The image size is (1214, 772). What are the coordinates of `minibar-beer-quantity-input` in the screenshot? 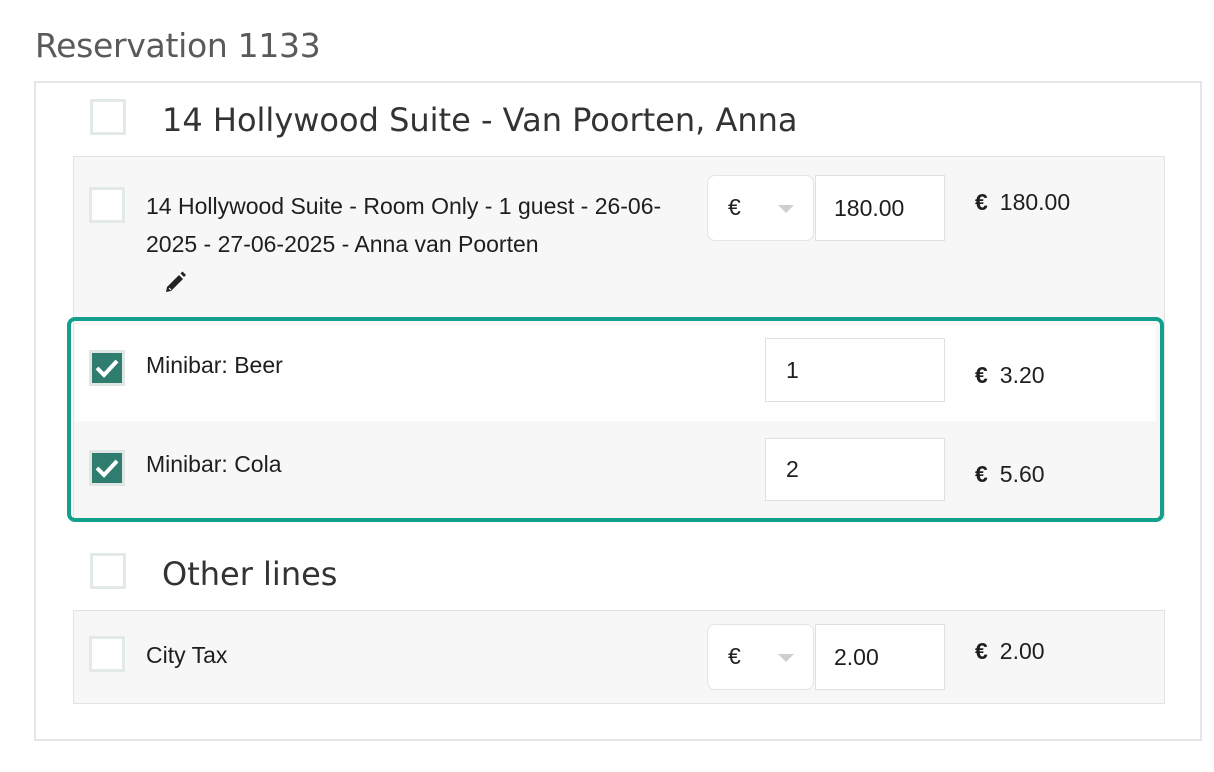 It's located at (855, 370).